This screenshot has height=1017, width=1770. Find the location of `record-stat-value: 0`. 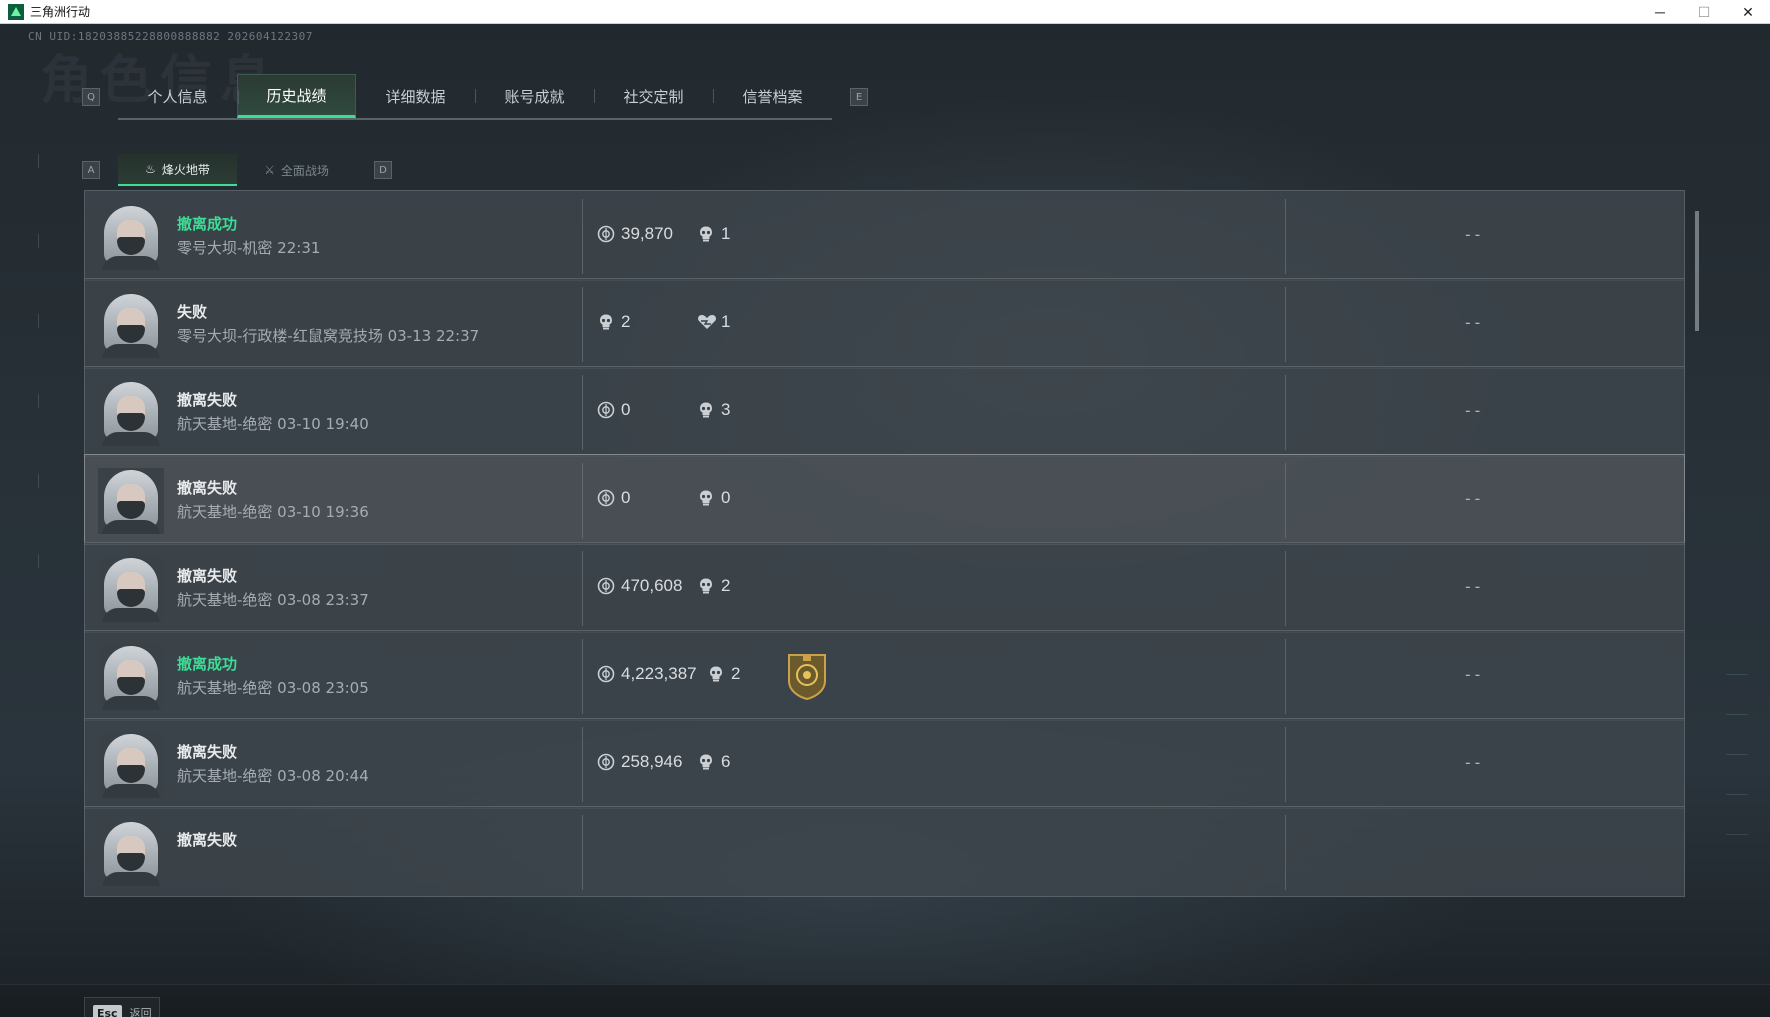

record-stat-value: 0 is located at coordinates (626, 409).